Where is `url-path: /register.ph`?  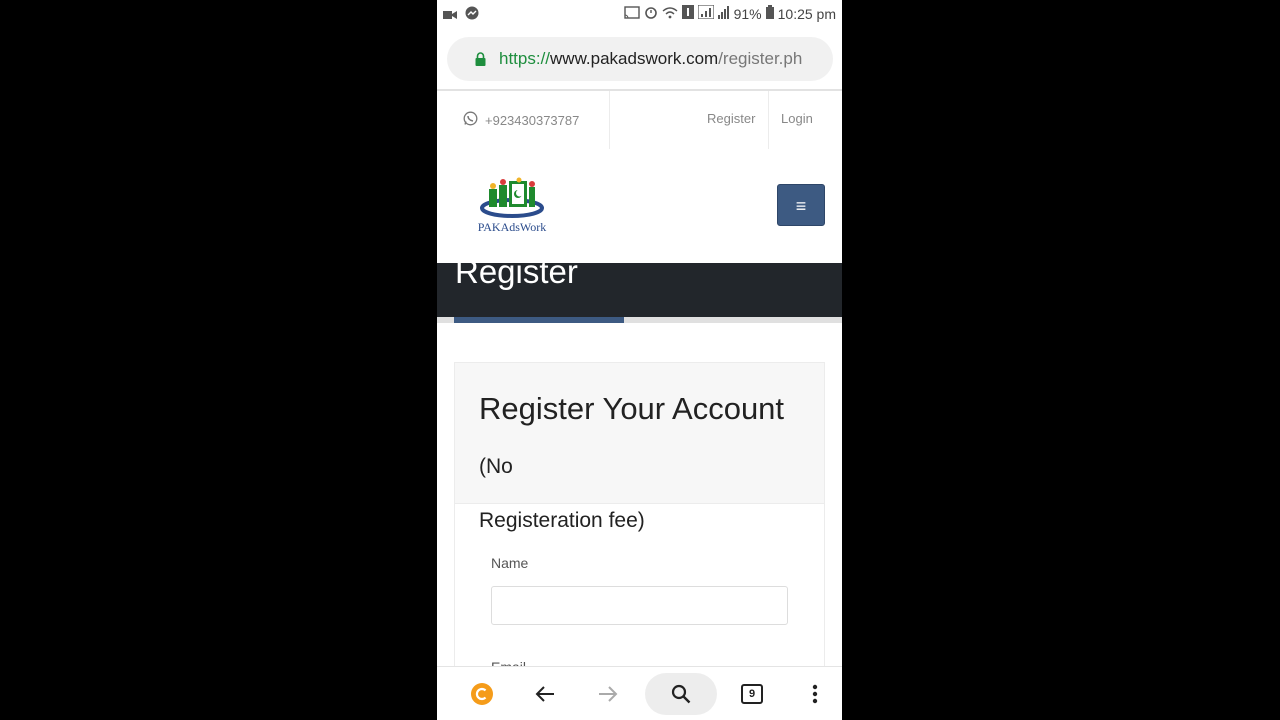
url-path: /register.ph is located at coordinates (760, 58).